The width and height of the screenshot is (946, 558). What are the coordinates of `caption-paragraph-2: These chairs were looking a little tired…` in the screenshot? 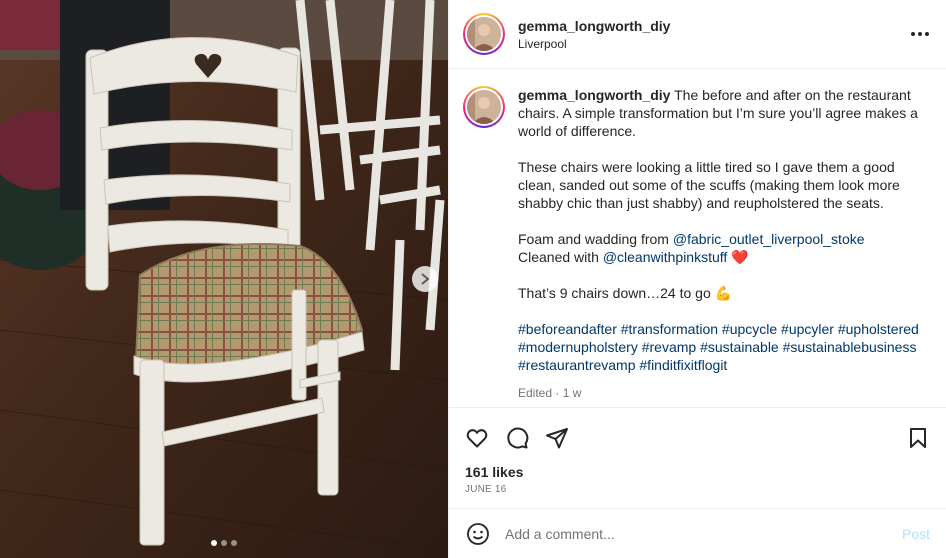 It's located at (709, 185).